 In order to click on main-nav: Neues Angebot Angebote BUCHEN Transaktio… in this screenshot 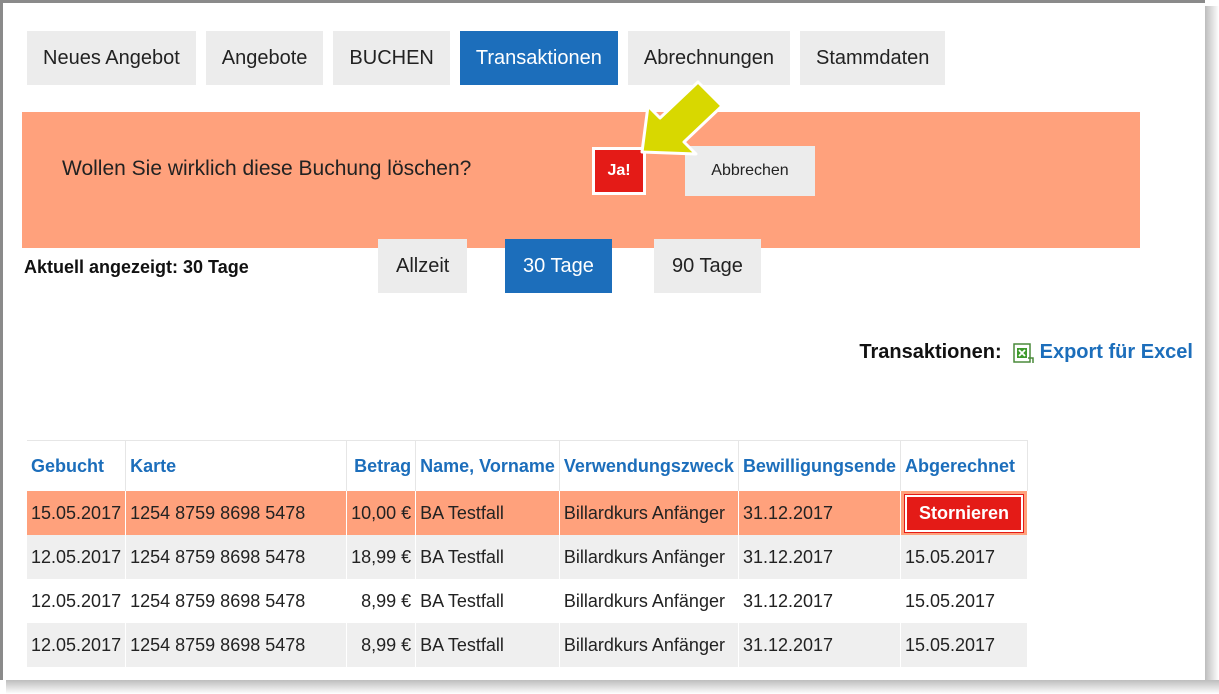, I will do `click(491, 58)`.